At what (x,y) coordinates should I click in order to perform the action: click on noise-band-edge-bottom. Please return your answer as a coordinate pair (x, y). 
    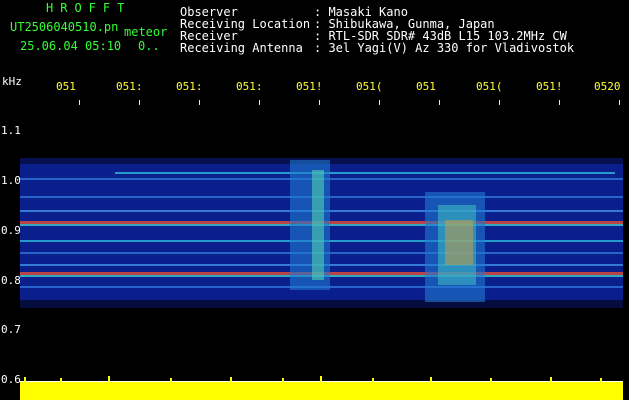
    Looking at the image, I should click on (321, 304).